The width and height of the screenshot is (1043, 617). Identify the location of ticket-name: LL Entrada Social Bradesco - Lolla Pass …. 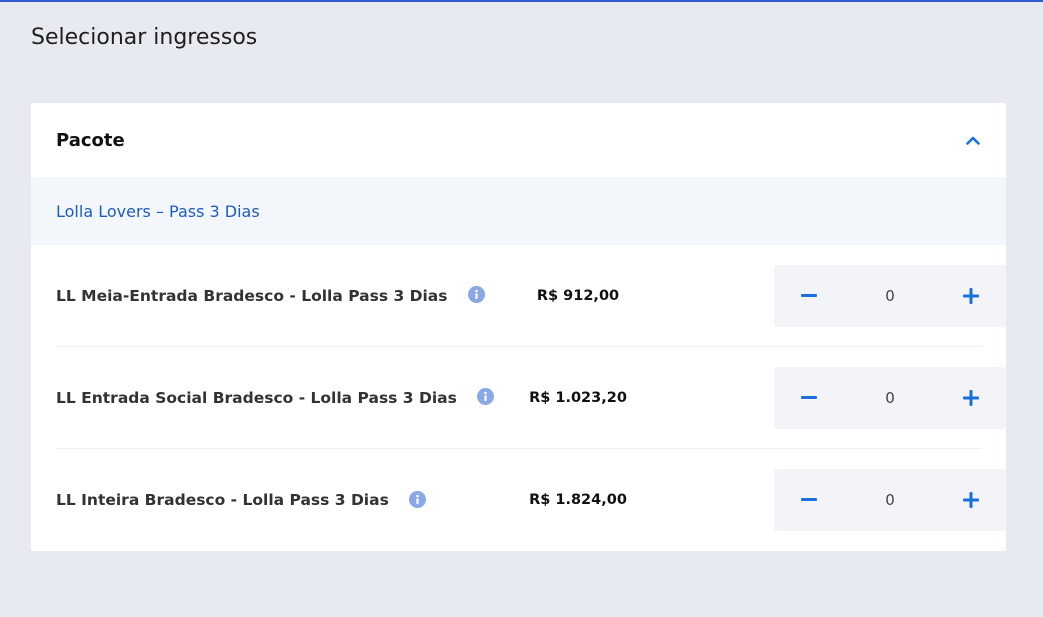
(256, 397).